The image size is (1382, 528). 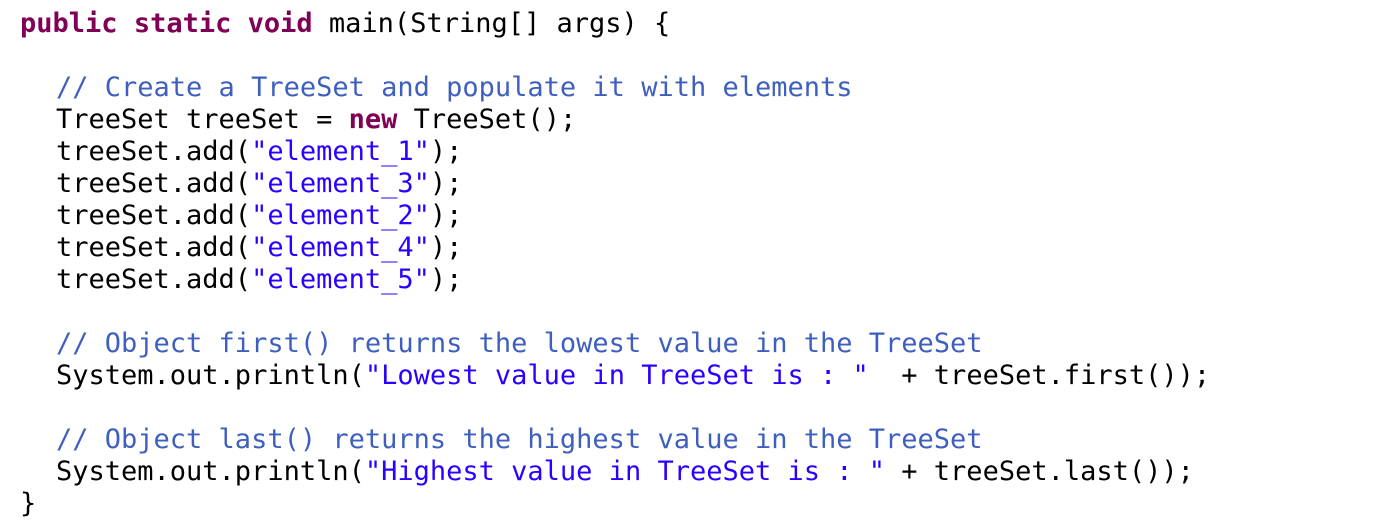 I want to click on string-literal: "element_5", so click(x=340, y=279).